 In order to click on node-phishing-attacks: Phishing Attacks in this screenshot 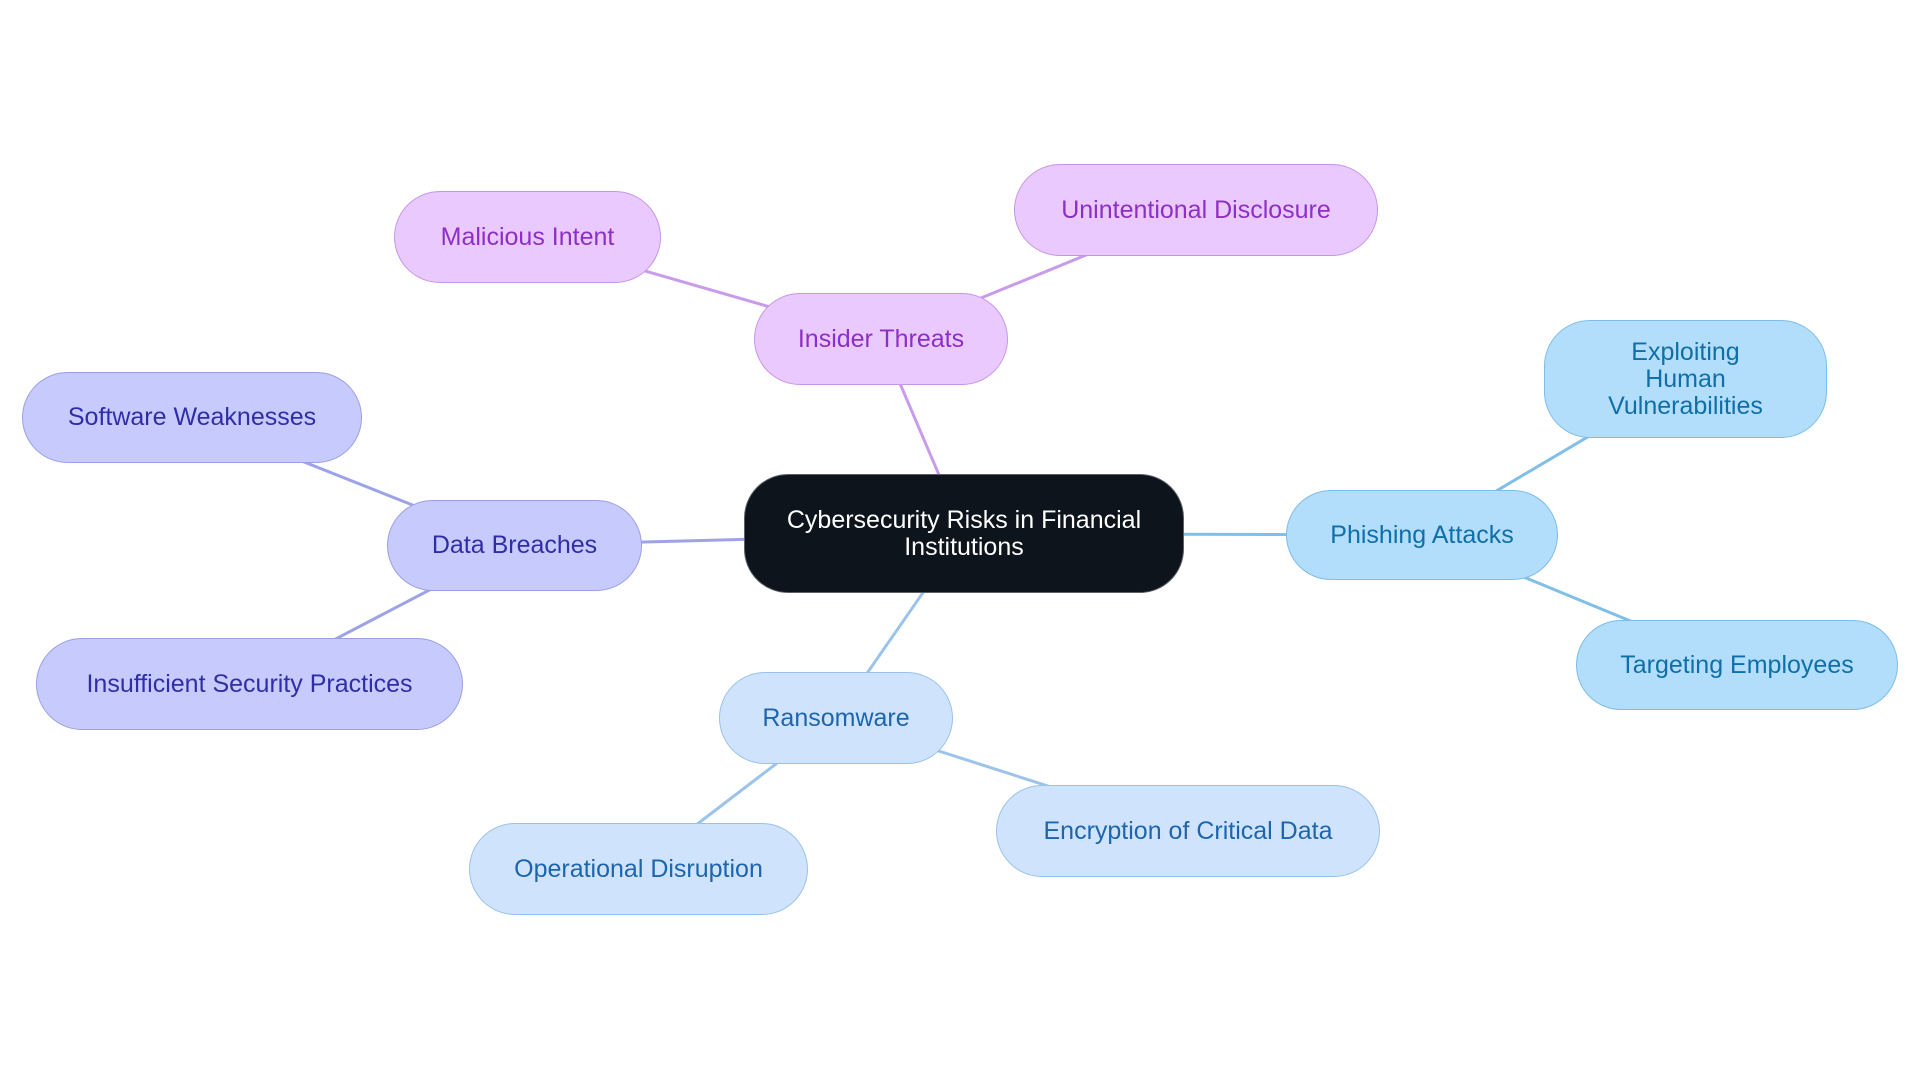, I will do `click(1422, 535)`.